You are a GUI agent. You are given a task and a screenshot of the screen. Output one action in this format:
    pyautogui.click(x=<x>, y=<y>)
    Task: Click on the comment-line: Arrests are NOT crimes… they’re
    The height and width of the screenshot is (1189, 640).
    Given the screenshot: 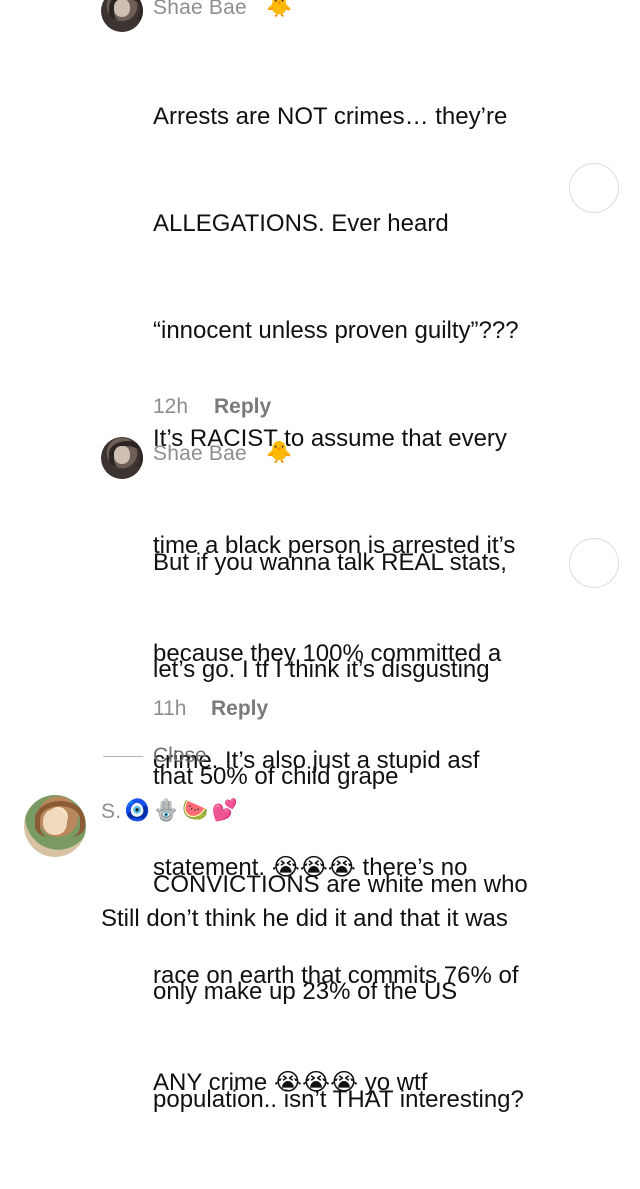 What is the action you would take?
    pyautogui.click(x=330, y=116)
    